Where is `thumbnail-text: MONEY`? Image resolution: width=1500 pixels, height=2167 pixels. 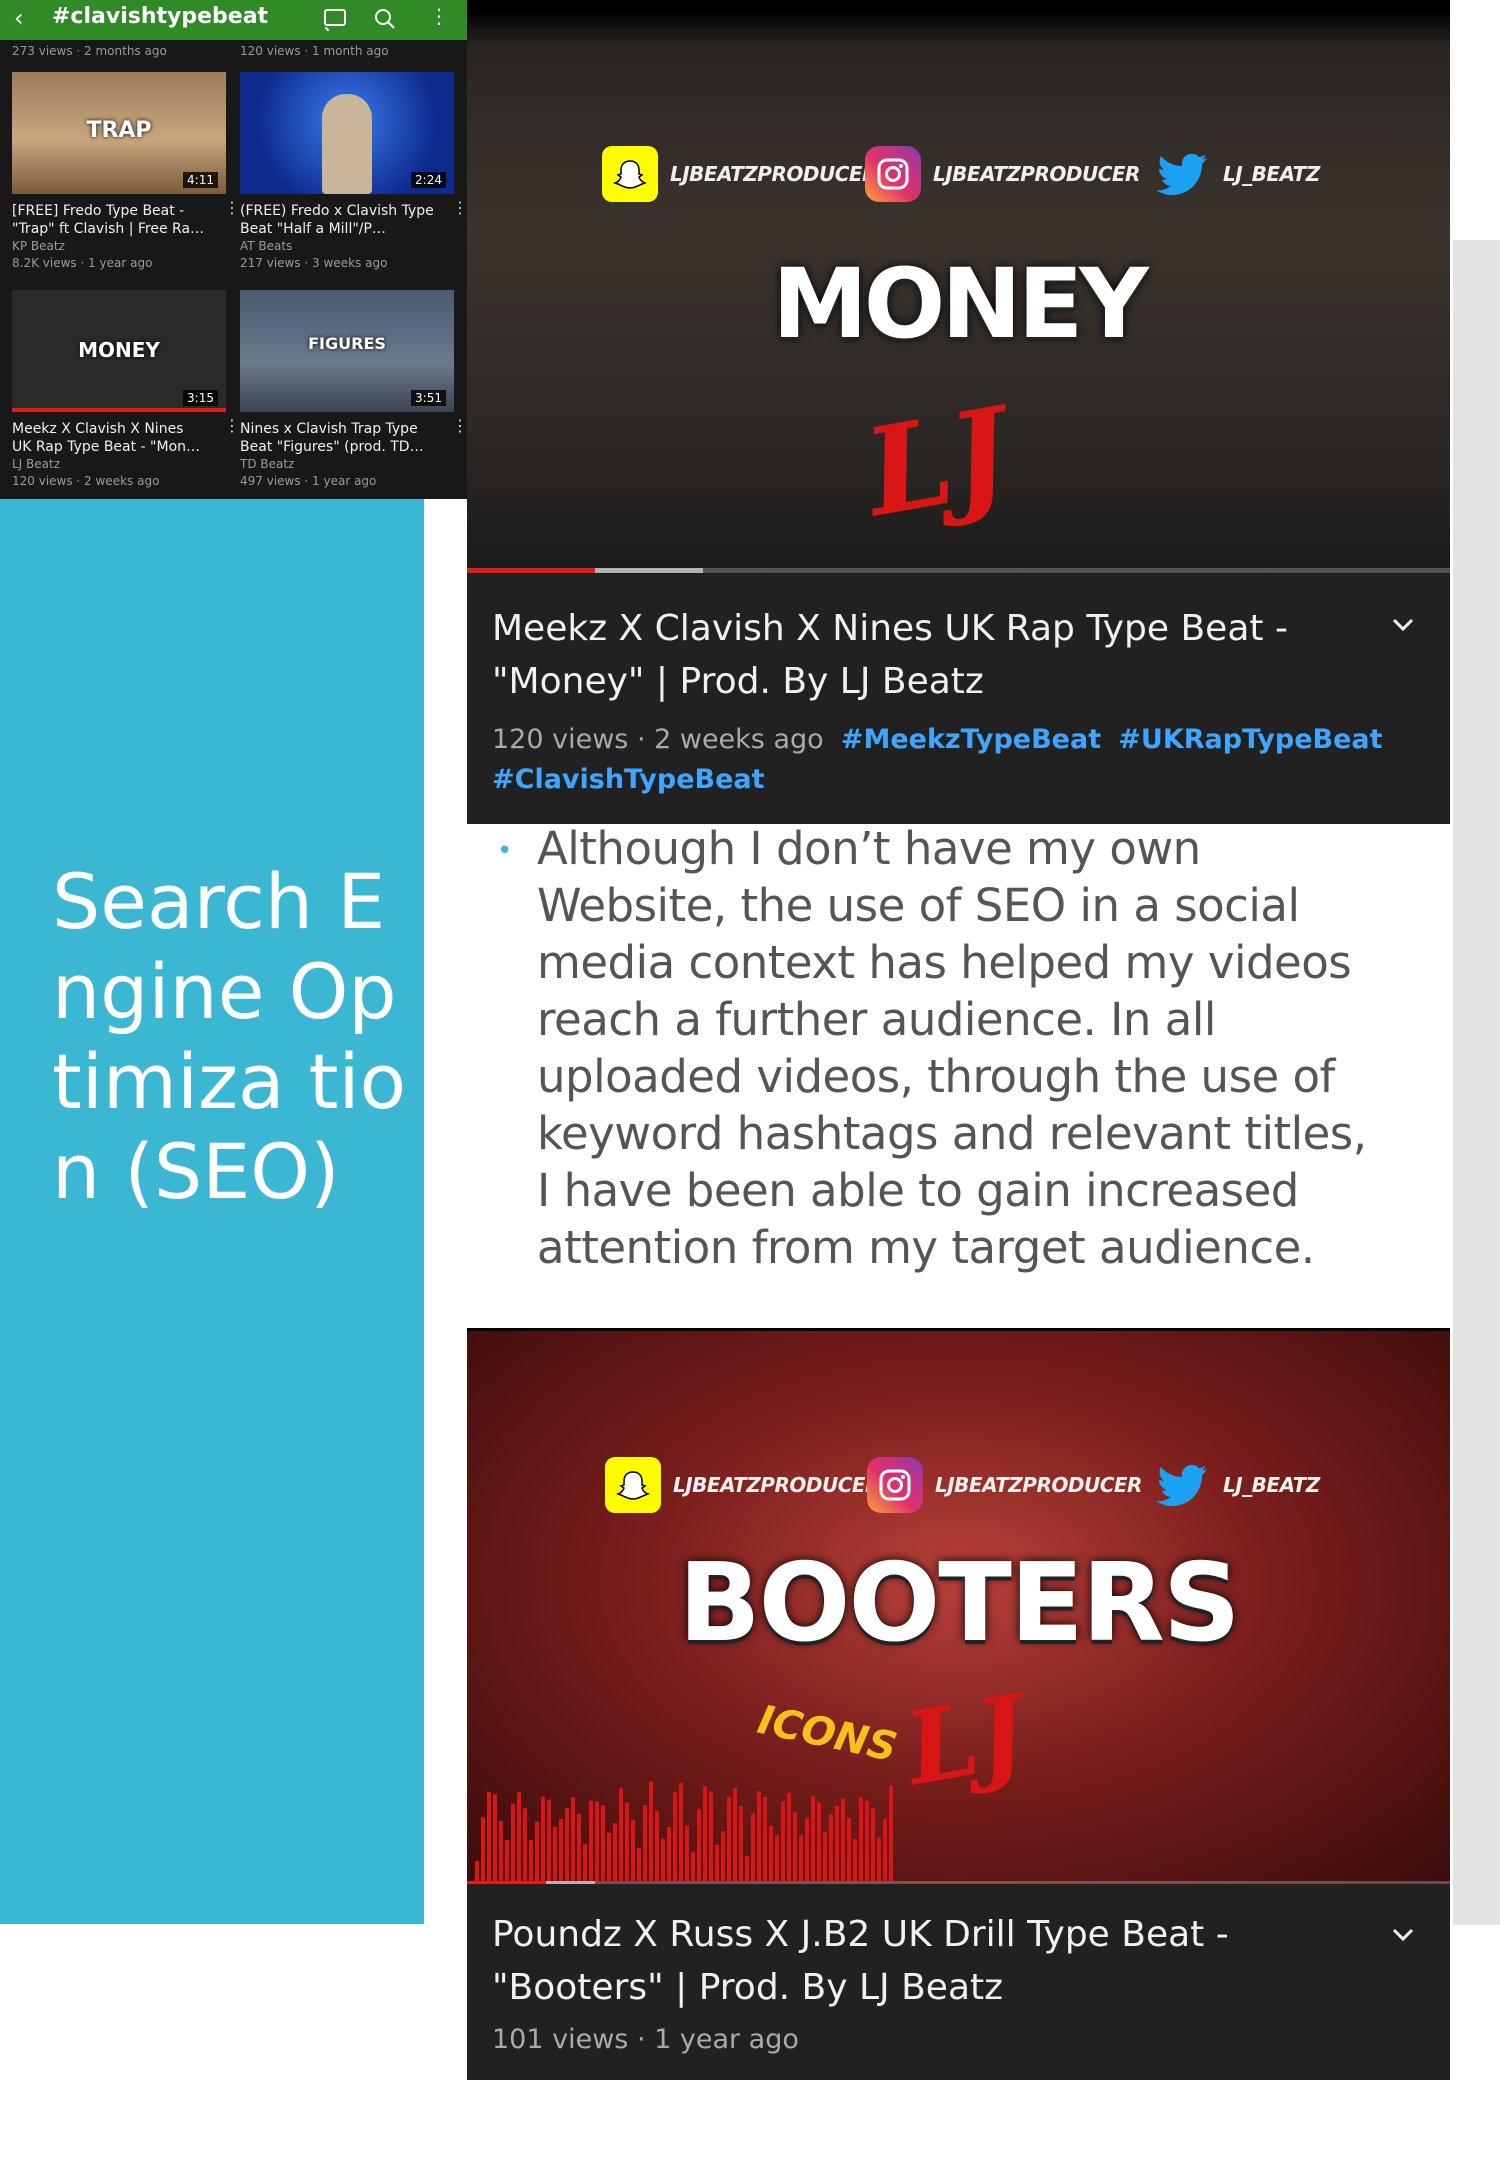
thumbnail-text: MONEY is located at coordinates (119, 350).